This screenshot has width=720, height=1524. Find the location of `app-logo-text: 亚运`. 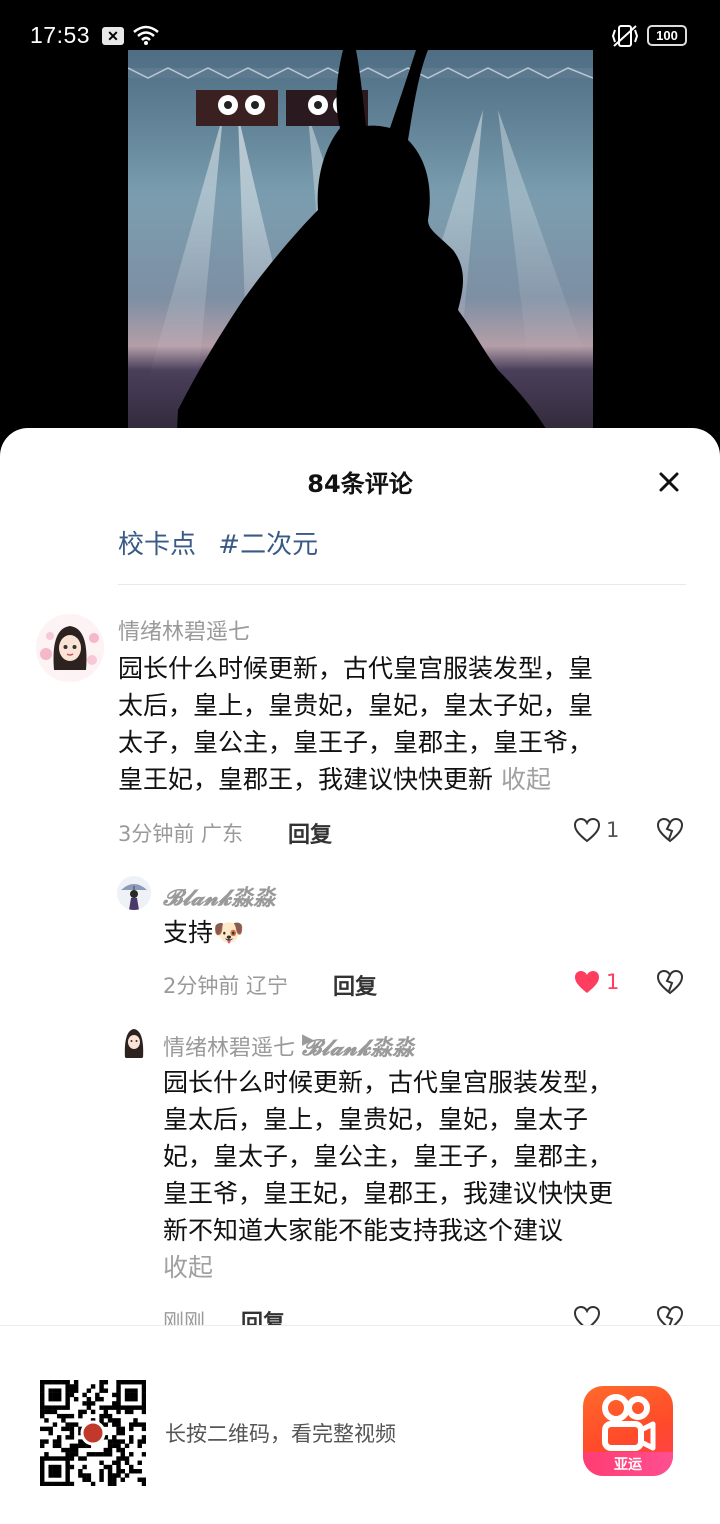

app-logo-text: 亚运 is located at coordinates (628, 1465).